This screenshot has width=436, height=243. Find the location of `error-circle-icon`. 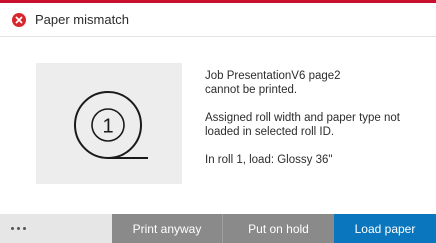

error-circle-icon is located at coordinates (19, 19).